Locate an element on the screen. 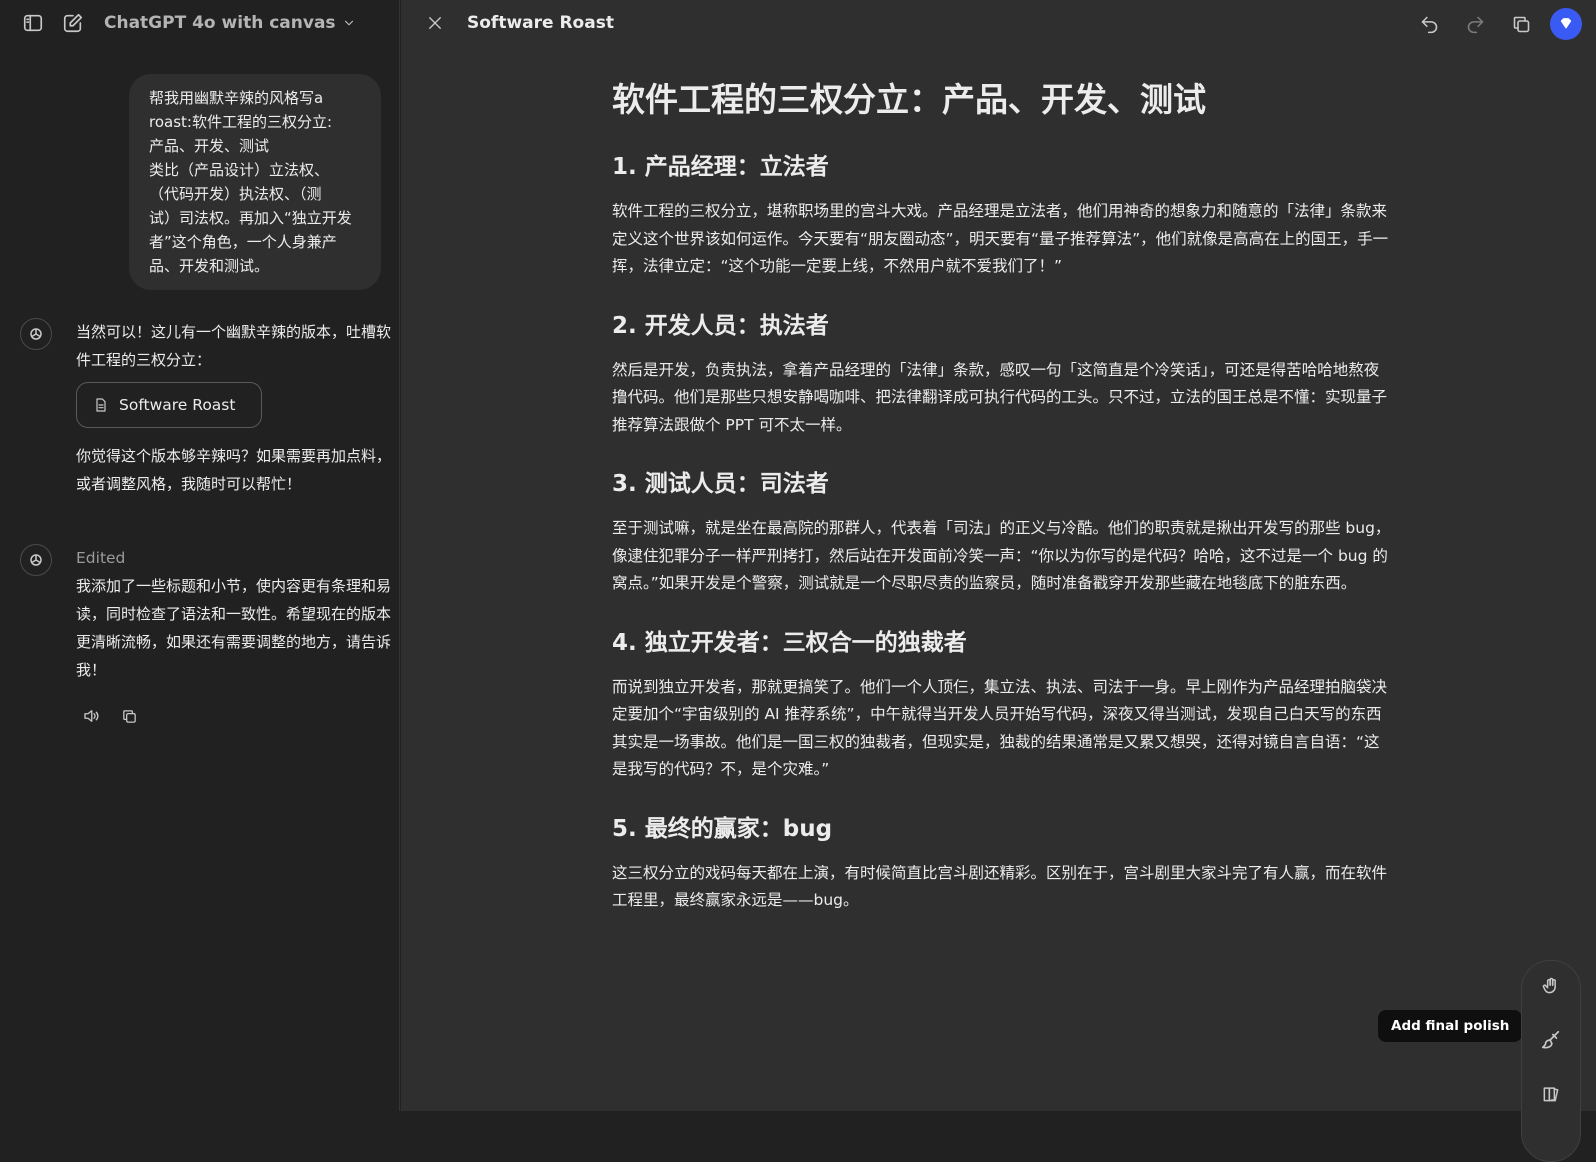 The width and height of the screenshot is (1596, 1162). document-title: 软件工程的三权分立：产品、开发、测试 is located at coordinates (909, 99).